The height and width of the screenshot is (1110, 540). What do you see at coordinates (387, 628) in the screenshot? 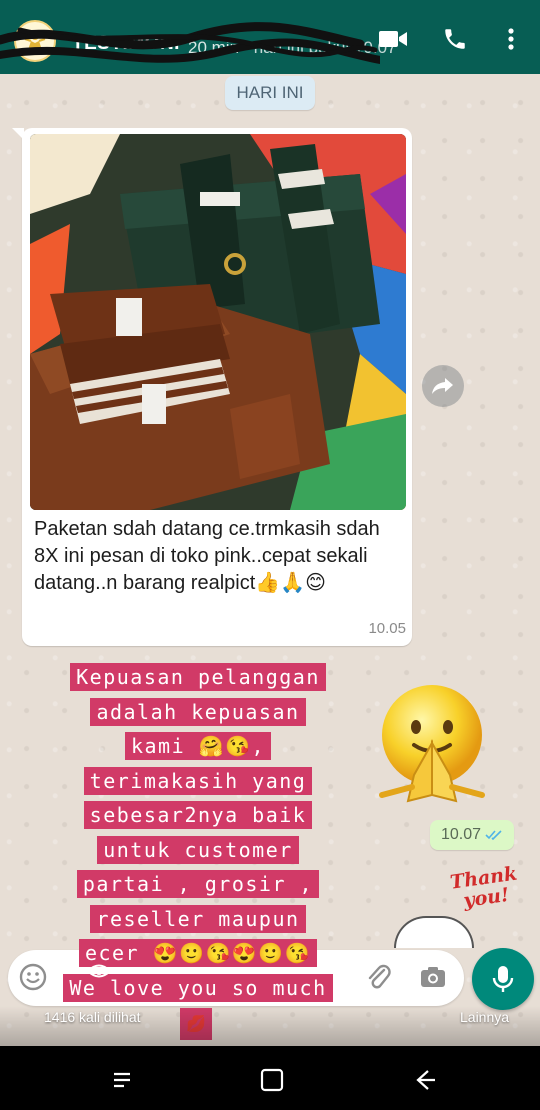
I see `message-time: 10.05` at bounding box center [387, 628].